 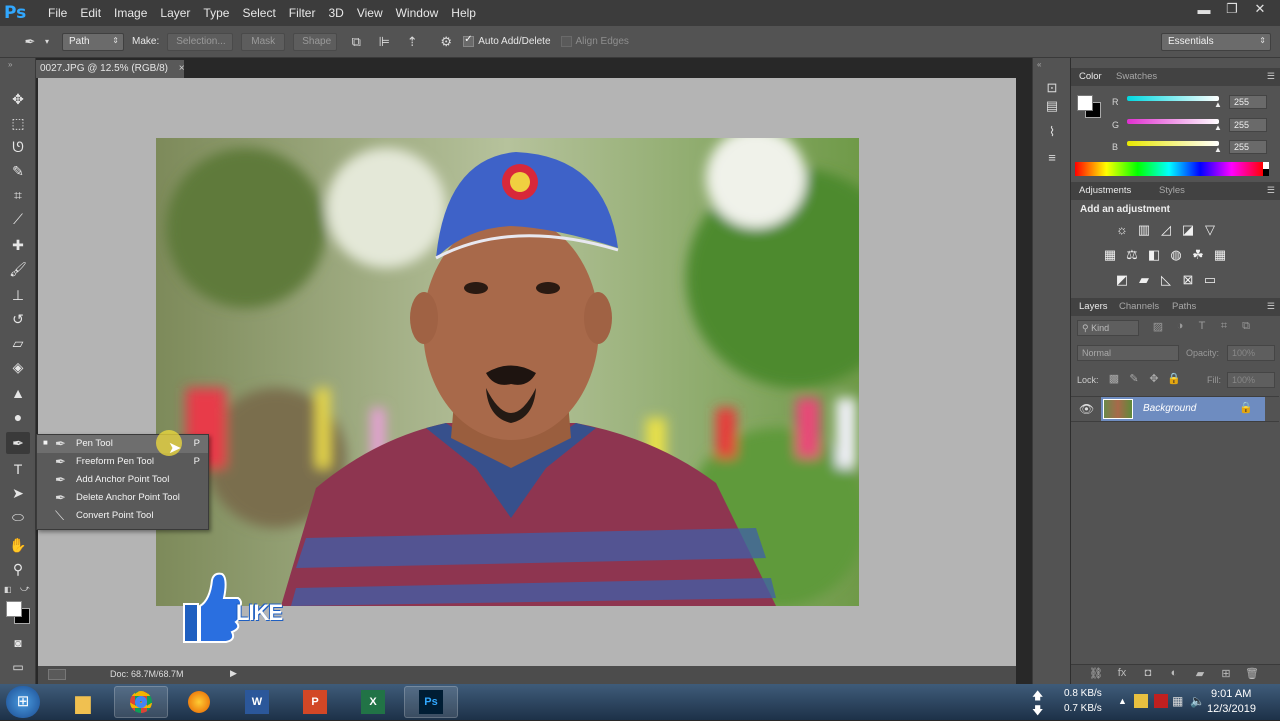 I want to click on layer-filter-select: ⚲ Kind, so click(x=1108, y=328).